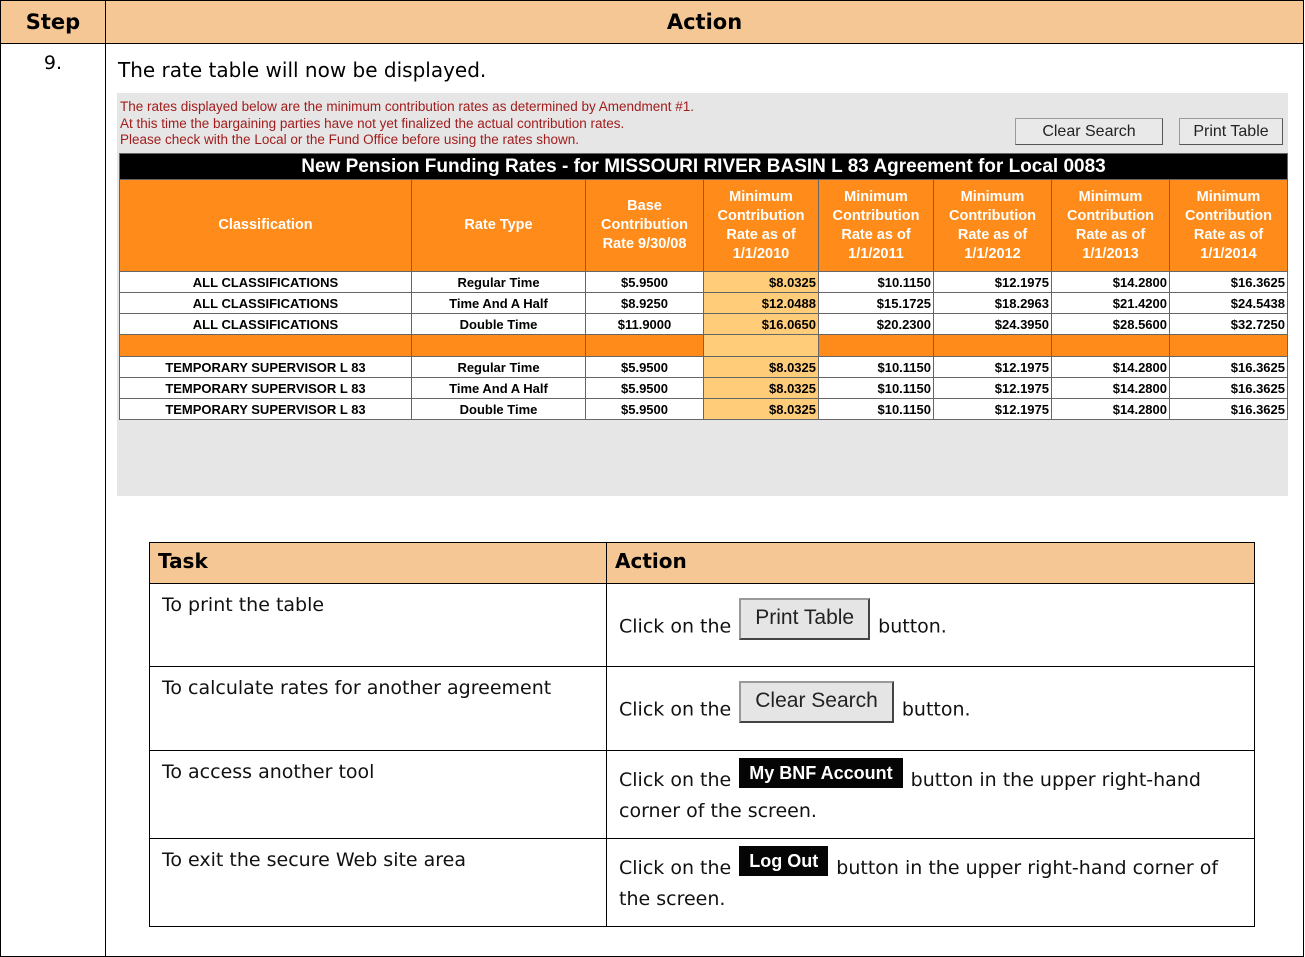 The image size is (1305, 957). Describe the element at coordinates (784, 860) in the screenshot. I see `log-out-button-image: Log Out` at that location.